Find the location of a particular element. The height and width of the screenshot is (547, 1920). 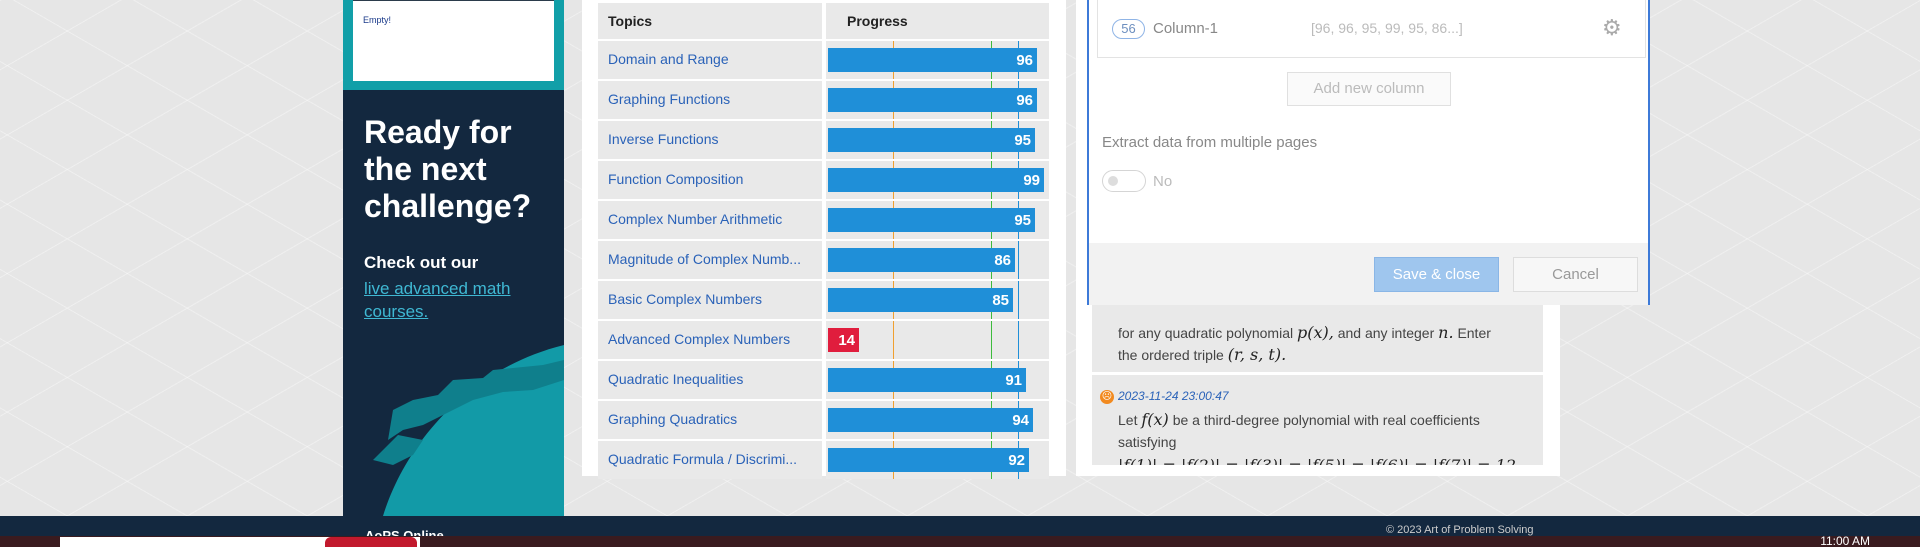

progress-cell: 85 is located at coordinates (937, 300).